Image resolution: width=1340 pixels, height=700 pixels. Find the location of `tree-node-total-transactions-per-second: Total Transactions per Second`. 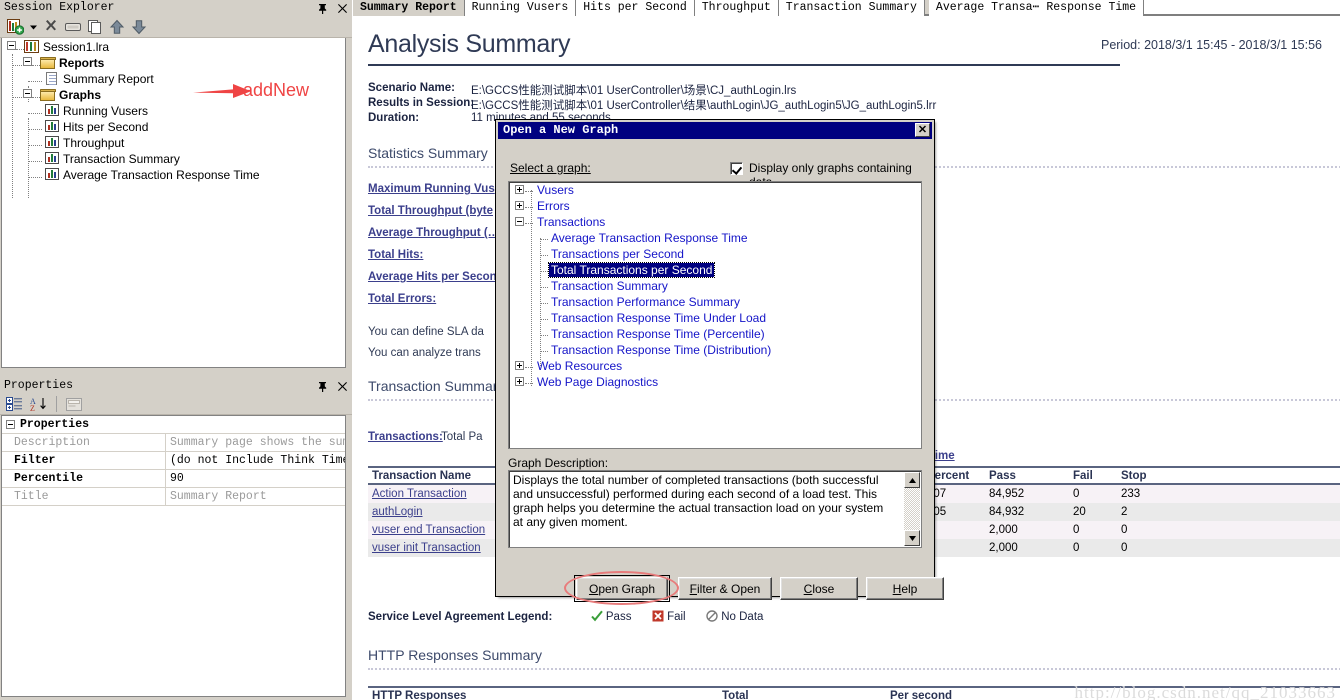

tree-node-total-transactions-per-second: Total Transactions per Second is located at coordinates (715, 270).